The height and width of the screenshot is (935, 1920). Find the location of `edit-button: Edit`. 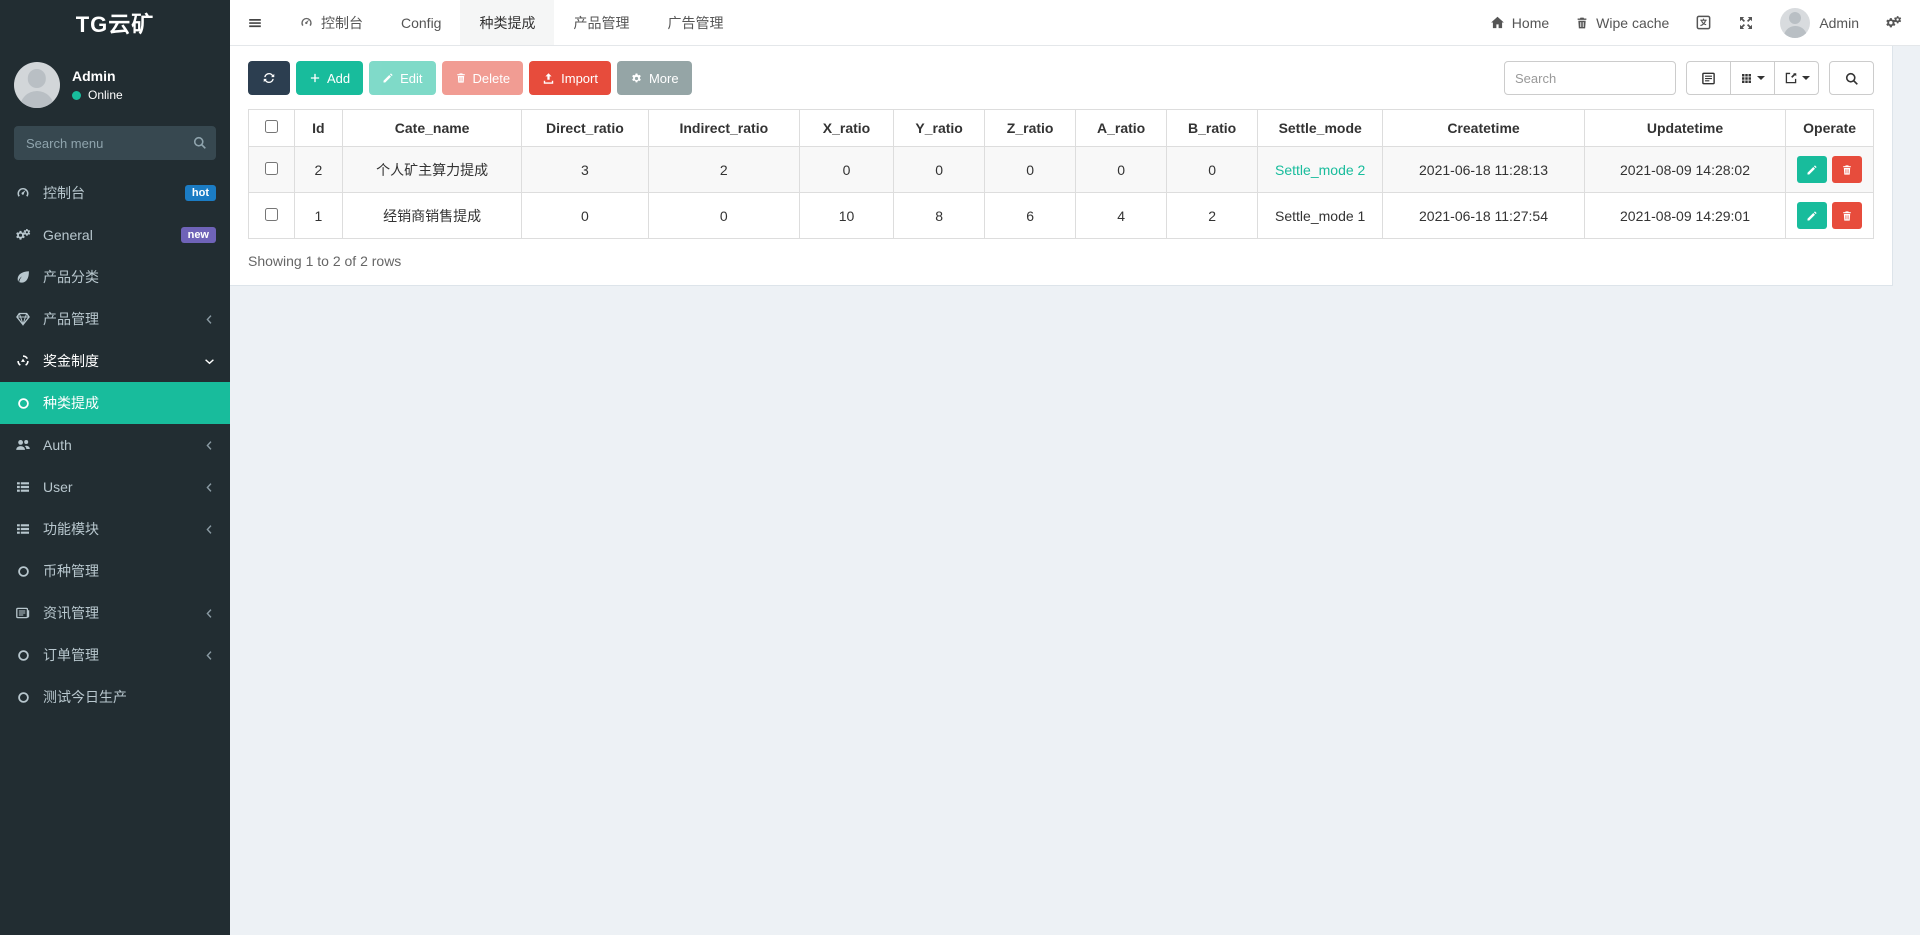

edit-button: Edit is located at coordinates (402, 78).